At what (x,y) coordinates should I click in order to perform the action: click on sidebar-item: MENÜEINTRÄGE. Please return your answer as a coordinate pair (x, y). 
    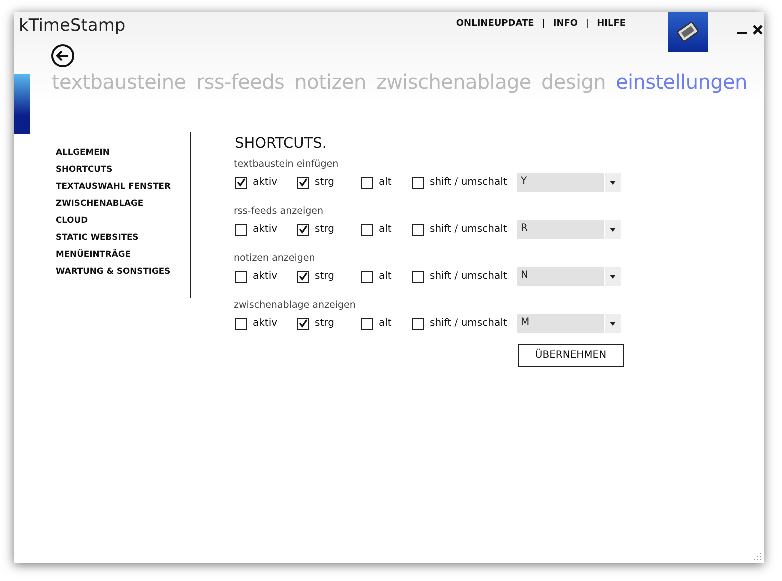
    Looking at the image, I should click on (123, 255).